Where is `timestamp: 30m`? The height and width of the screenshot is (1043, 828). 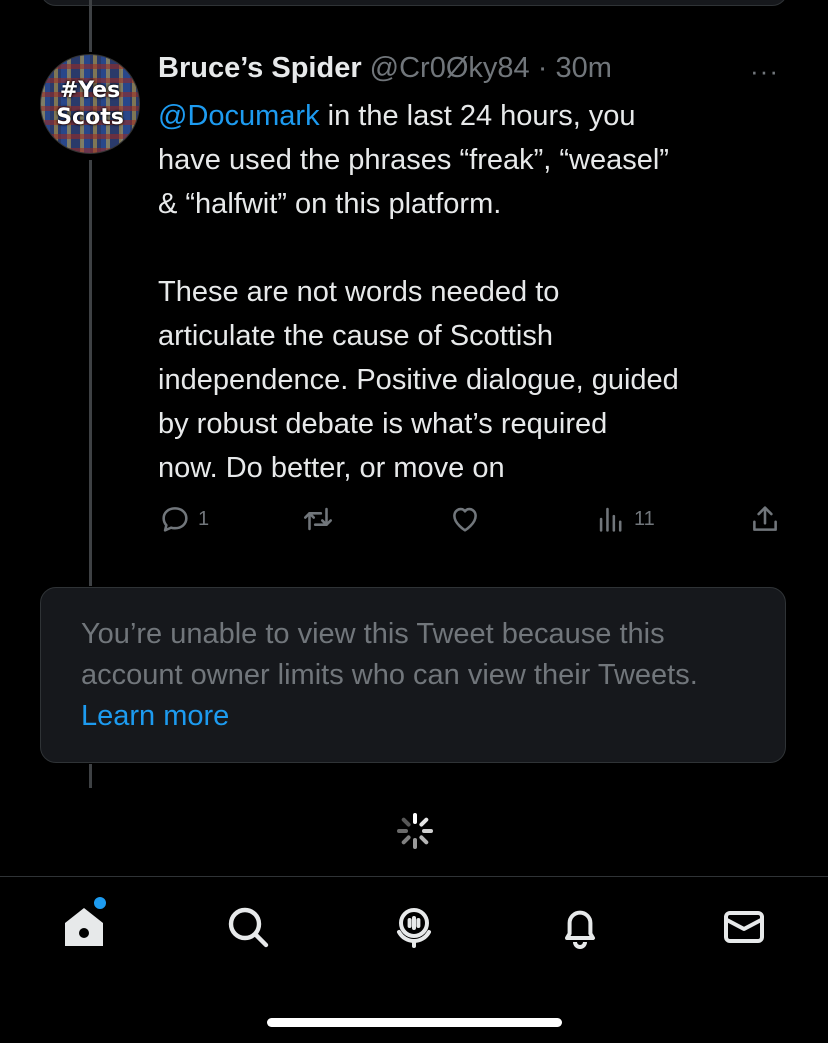
timestamp: 30m is located at coordinates (583, 68).